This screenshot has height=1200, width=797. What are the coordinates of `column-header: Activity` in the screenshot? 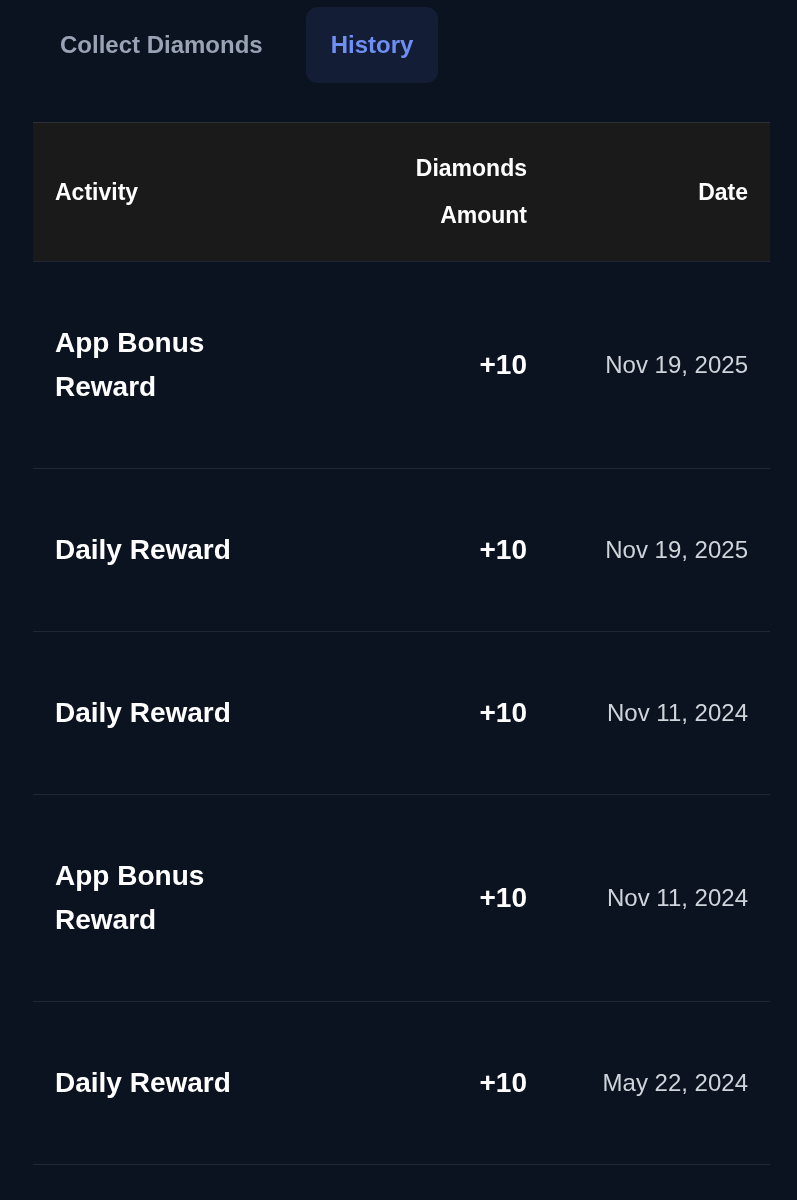 It's located at (97, 192).